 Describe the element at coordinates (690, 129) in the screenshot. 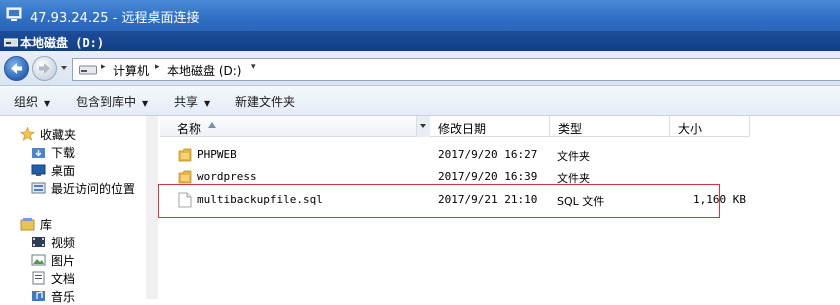

I see `column-size-label: 大小` at that location.